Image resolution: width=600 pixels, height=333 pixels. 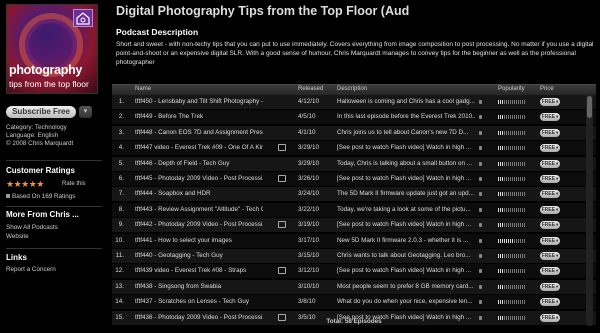 What do you see at coordinates (121, 163) in the screenshot?
I see `episode-number: 5.` at bounding box center [121, 163].